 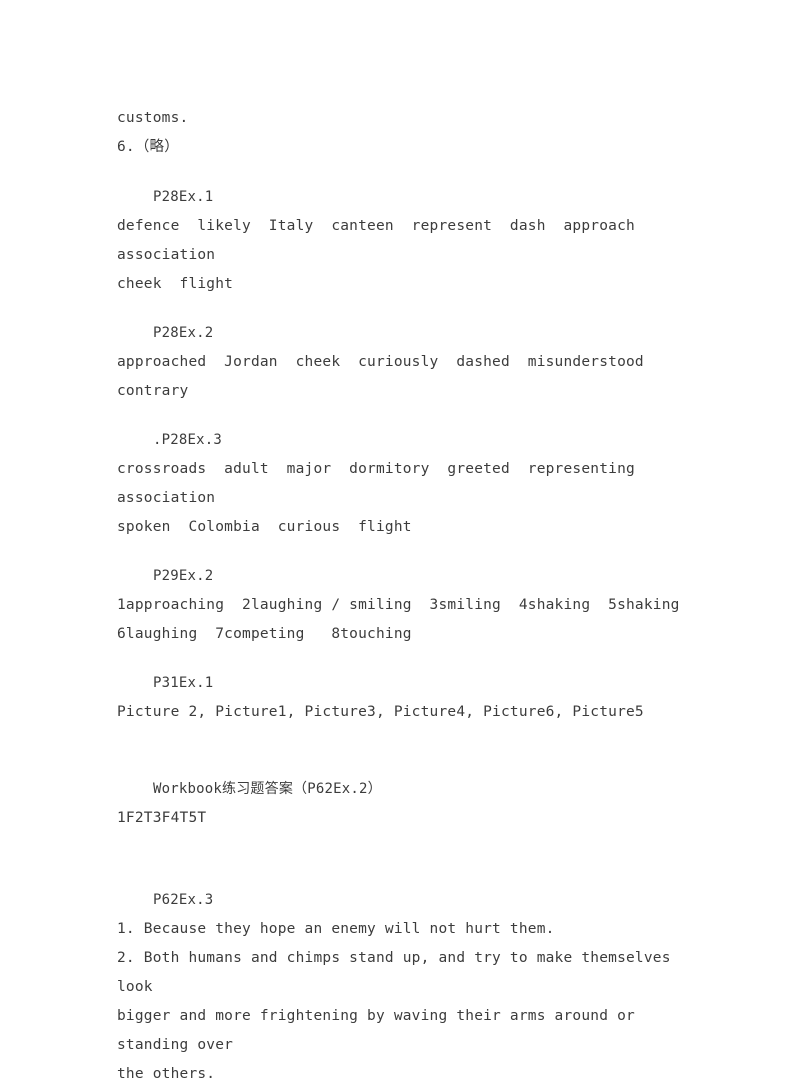 What do you see at coordinates (153, 118) in the screenshot?
I see `continued-text-line: customs.` at bounding box center [153, 118].